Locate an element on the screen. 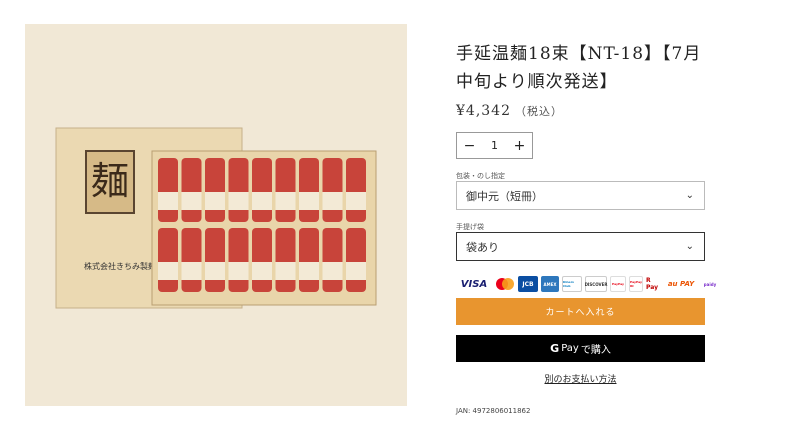  wrapping-label: 包装・のし指定 is located at coordinates (480, 176).